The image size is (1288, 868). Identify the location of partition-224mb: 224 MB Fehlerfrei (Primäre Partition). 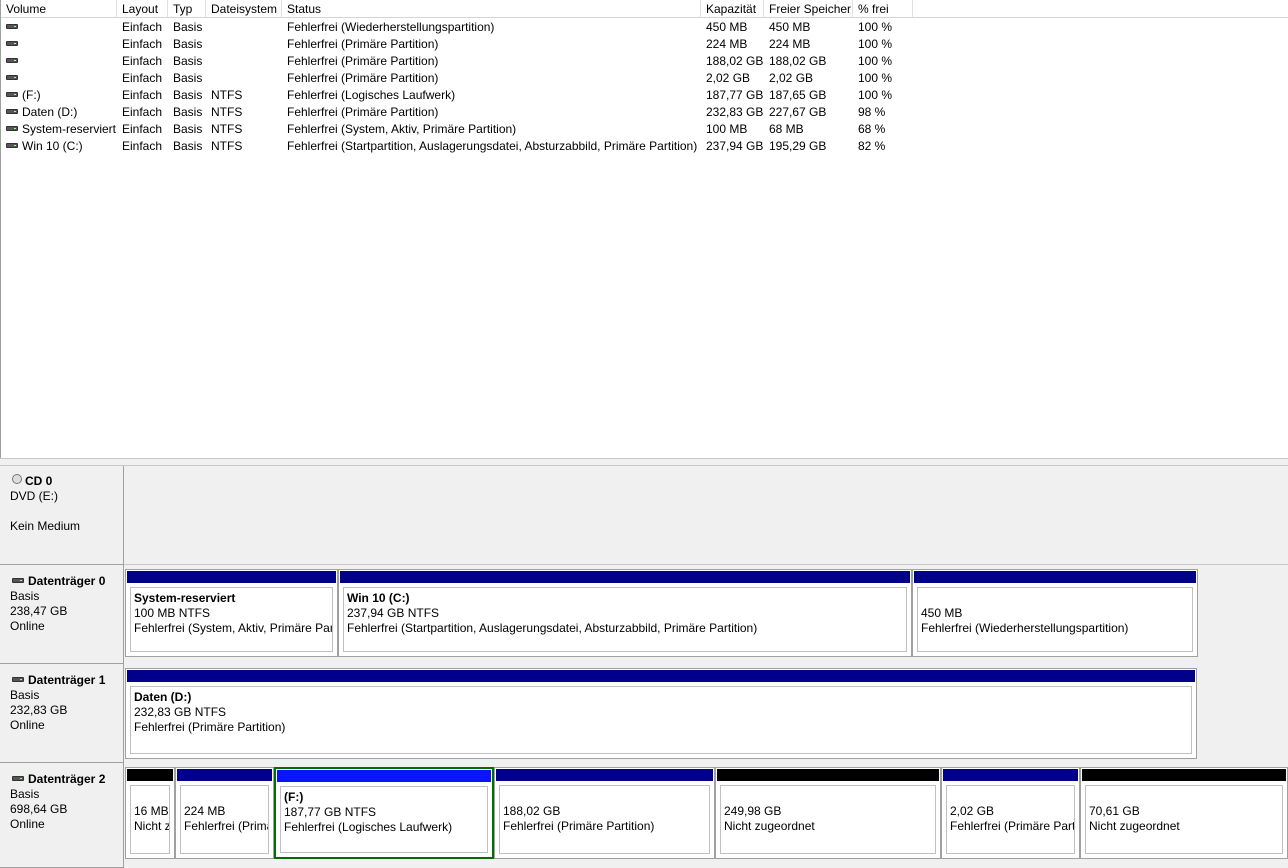
(224, 813).